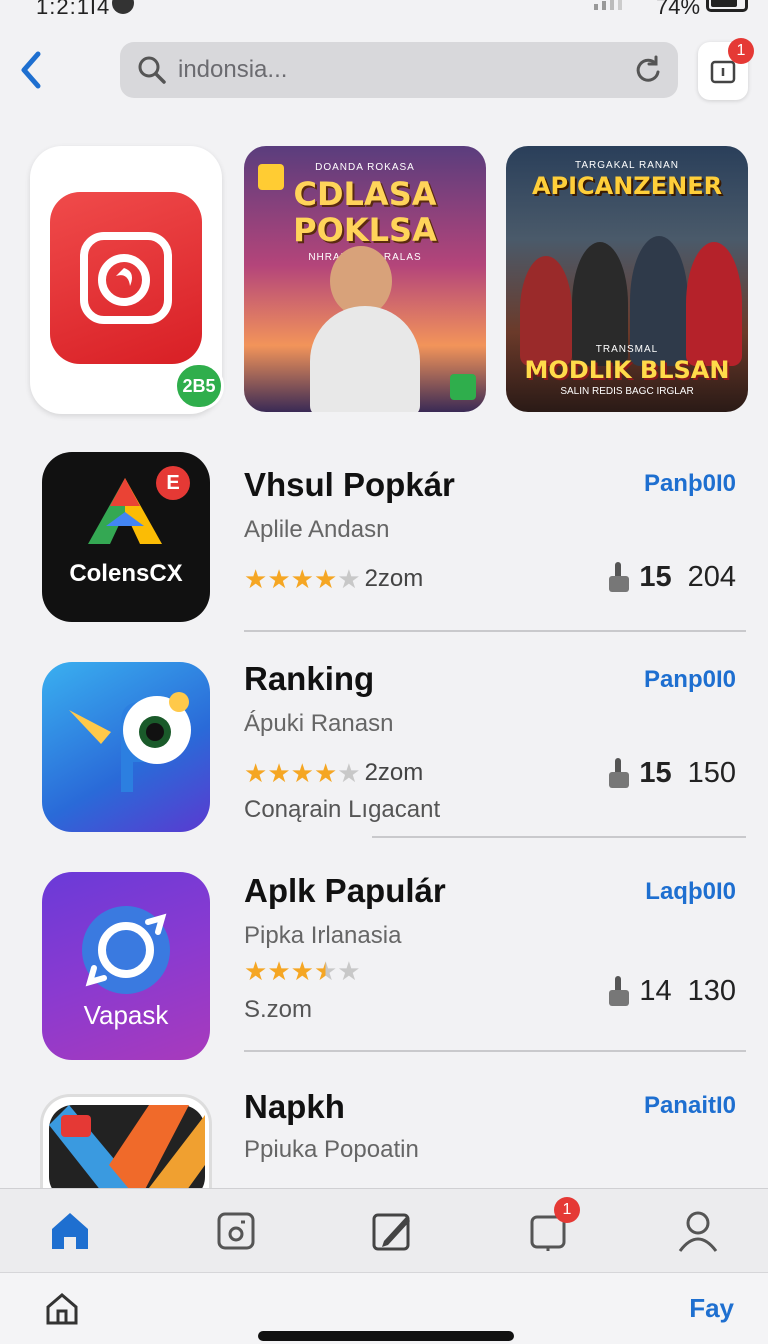 The width and height of the screenshot is (768, 1344). I want to click on star-half-icon: ★, so click(325, 971).